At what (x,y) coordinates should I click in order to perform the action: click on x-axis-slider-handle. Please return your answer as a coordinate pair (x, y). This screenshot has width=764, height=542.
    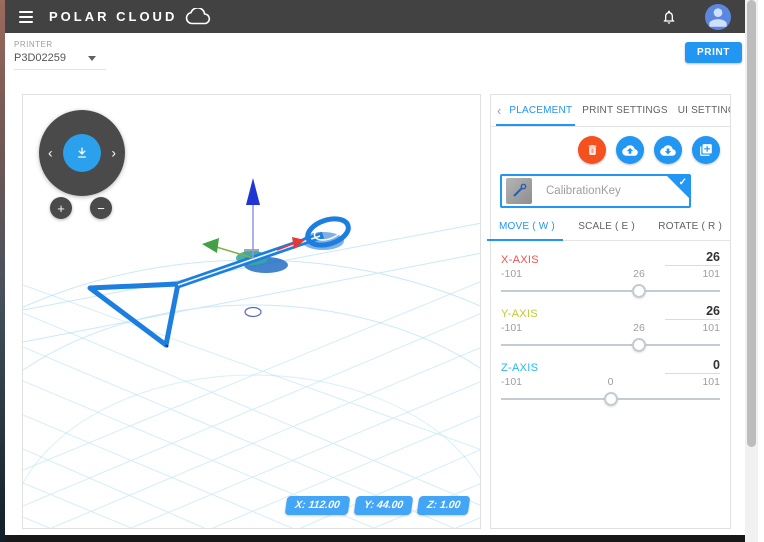
    Looking at the image, I should click on (638, 291).